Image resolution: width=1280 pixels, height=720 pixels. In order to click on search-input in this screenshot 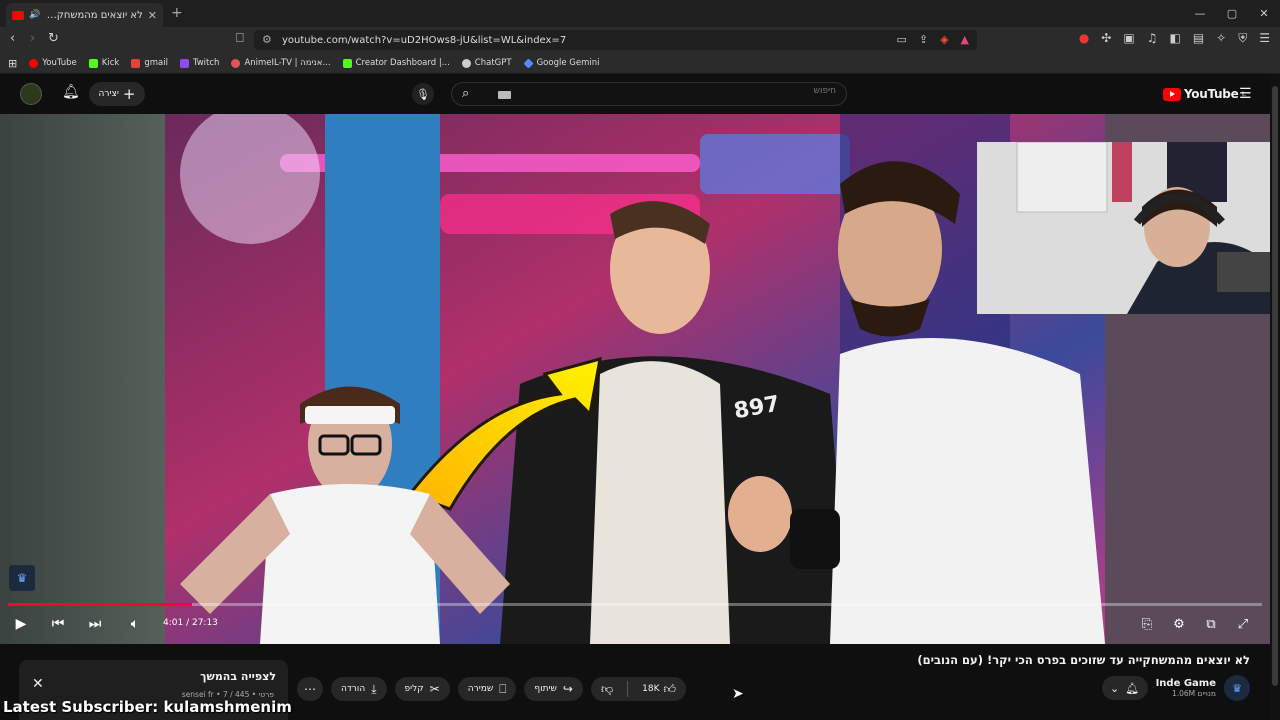, I will do `click(686, 91)`.